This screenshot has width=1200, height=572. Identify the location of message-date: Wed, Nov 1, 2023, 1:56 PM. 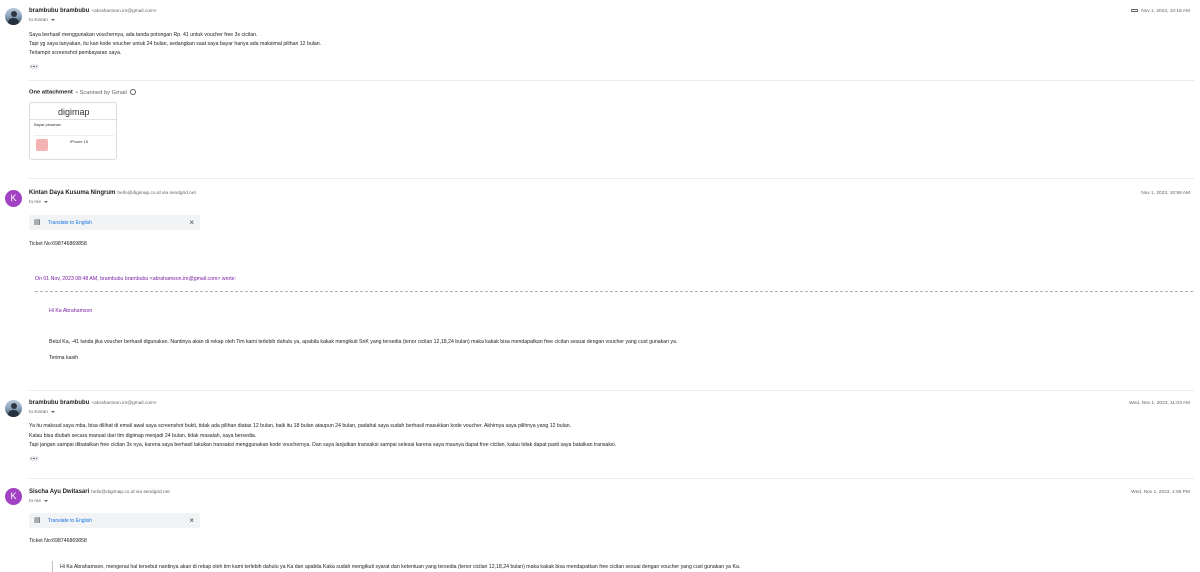
(1160, 492).